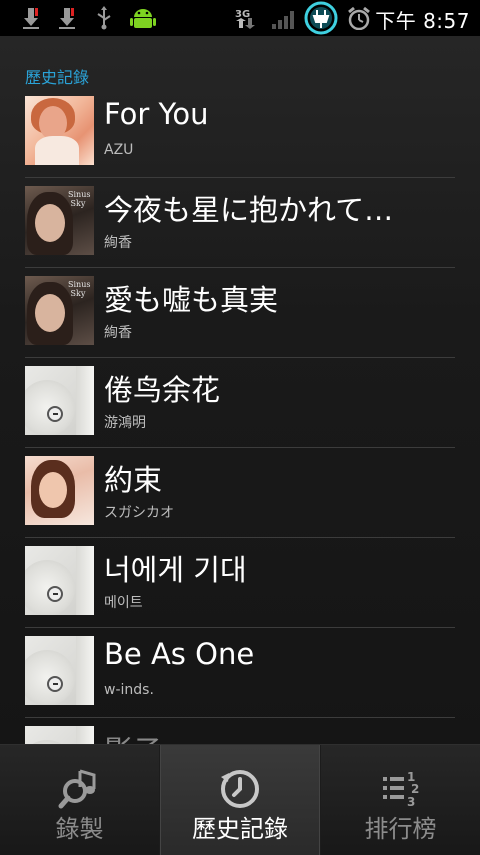 The image size is (480, 855). What do you see at coordinates (240, 789) in the screenshot?
I see `history-clock-icon` at bounding box center [240, 789].